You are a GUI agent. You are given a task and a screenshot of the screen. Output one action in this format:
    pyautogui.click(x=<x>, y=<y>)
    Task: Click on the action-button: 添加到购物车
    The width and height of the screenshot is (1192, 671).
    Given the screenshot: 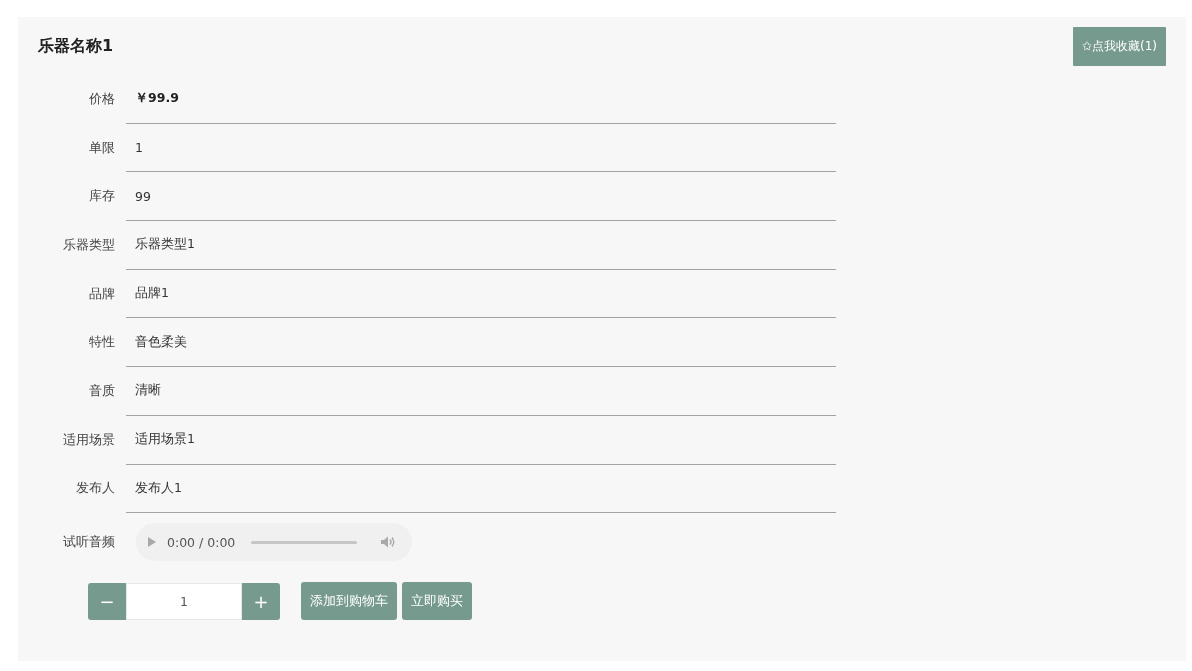 What is the action you would take?
    pyautogui.click(x=349, y=601)
    